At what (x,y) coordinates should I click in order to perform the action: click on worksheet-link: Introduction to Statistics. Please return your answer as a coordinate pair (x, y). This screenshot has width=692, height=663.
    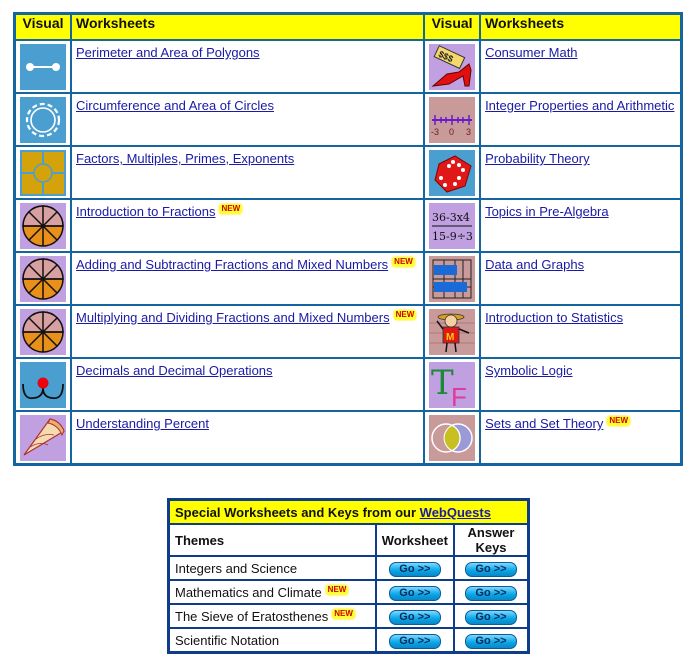
    Looking at the image, I should click on (554, 317).